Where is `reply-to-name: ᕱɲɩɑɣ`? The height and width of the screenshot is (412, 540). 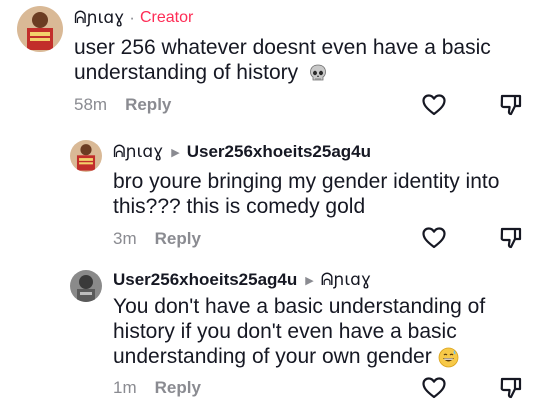
reply-to-name: ᕱɲɩɑɣ is located at coordinates (346, 280).